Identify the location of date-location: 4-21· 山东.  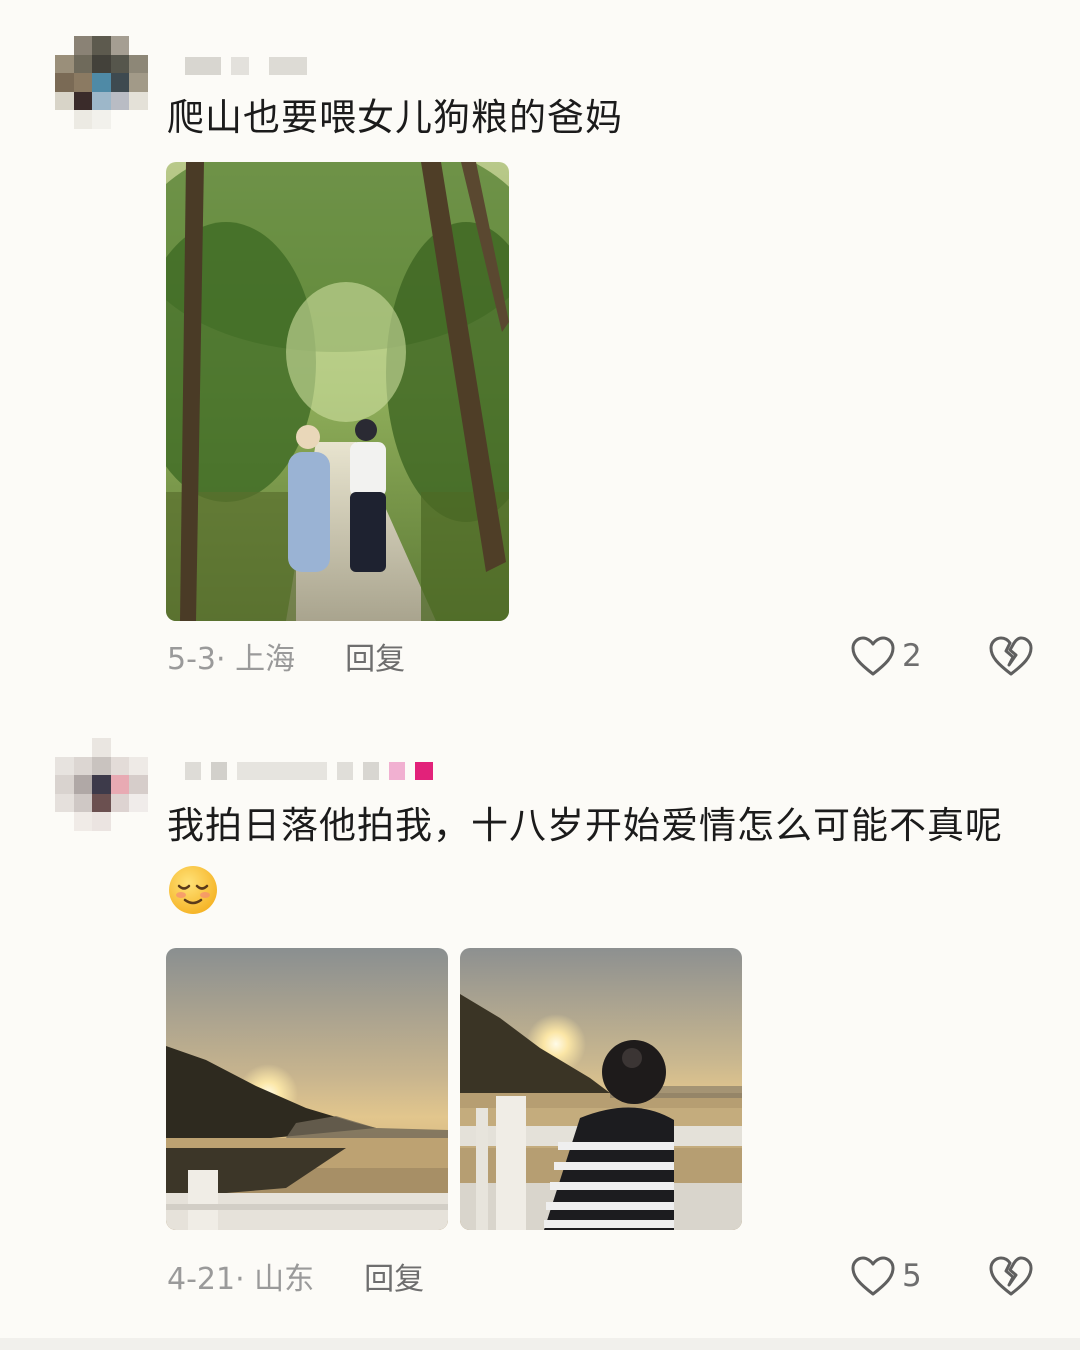
(241, 1279).